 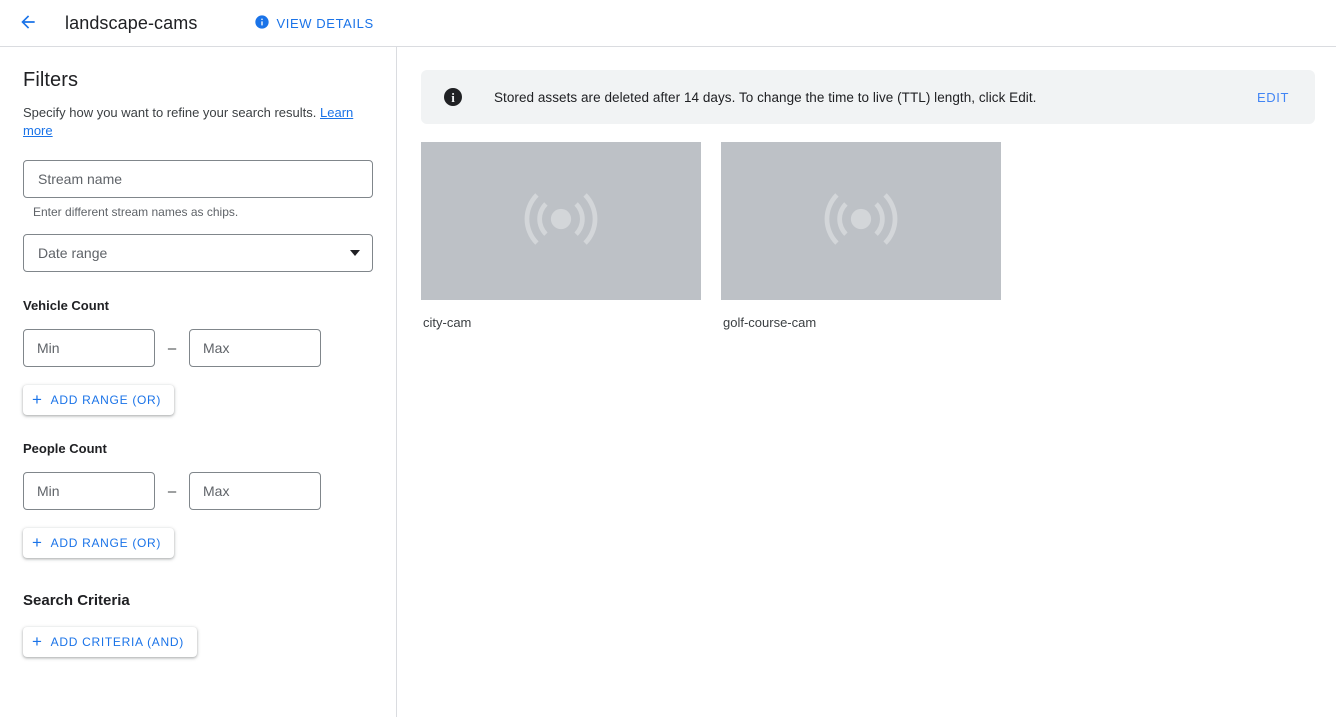 I want to click on vehicle-count-label: Vehicle Count, so click(x=66, y=305).